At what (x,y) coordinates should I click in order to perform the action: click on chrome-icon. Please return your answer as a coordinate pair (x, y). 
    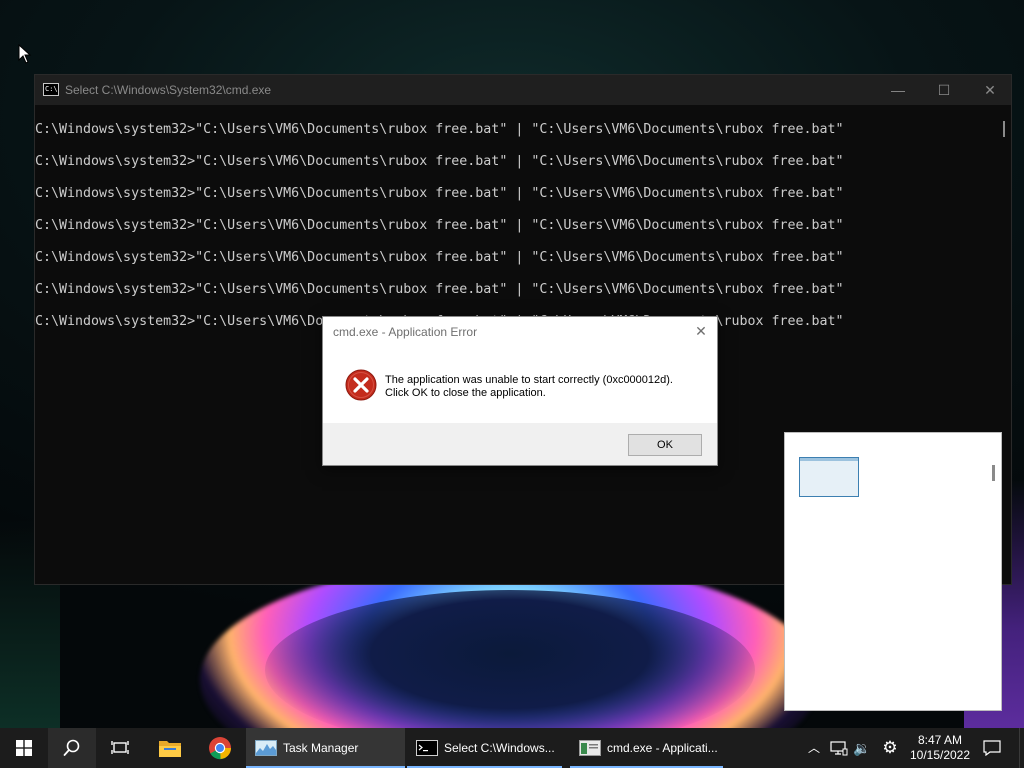
    Looking at the image, I should click on (220, 748).